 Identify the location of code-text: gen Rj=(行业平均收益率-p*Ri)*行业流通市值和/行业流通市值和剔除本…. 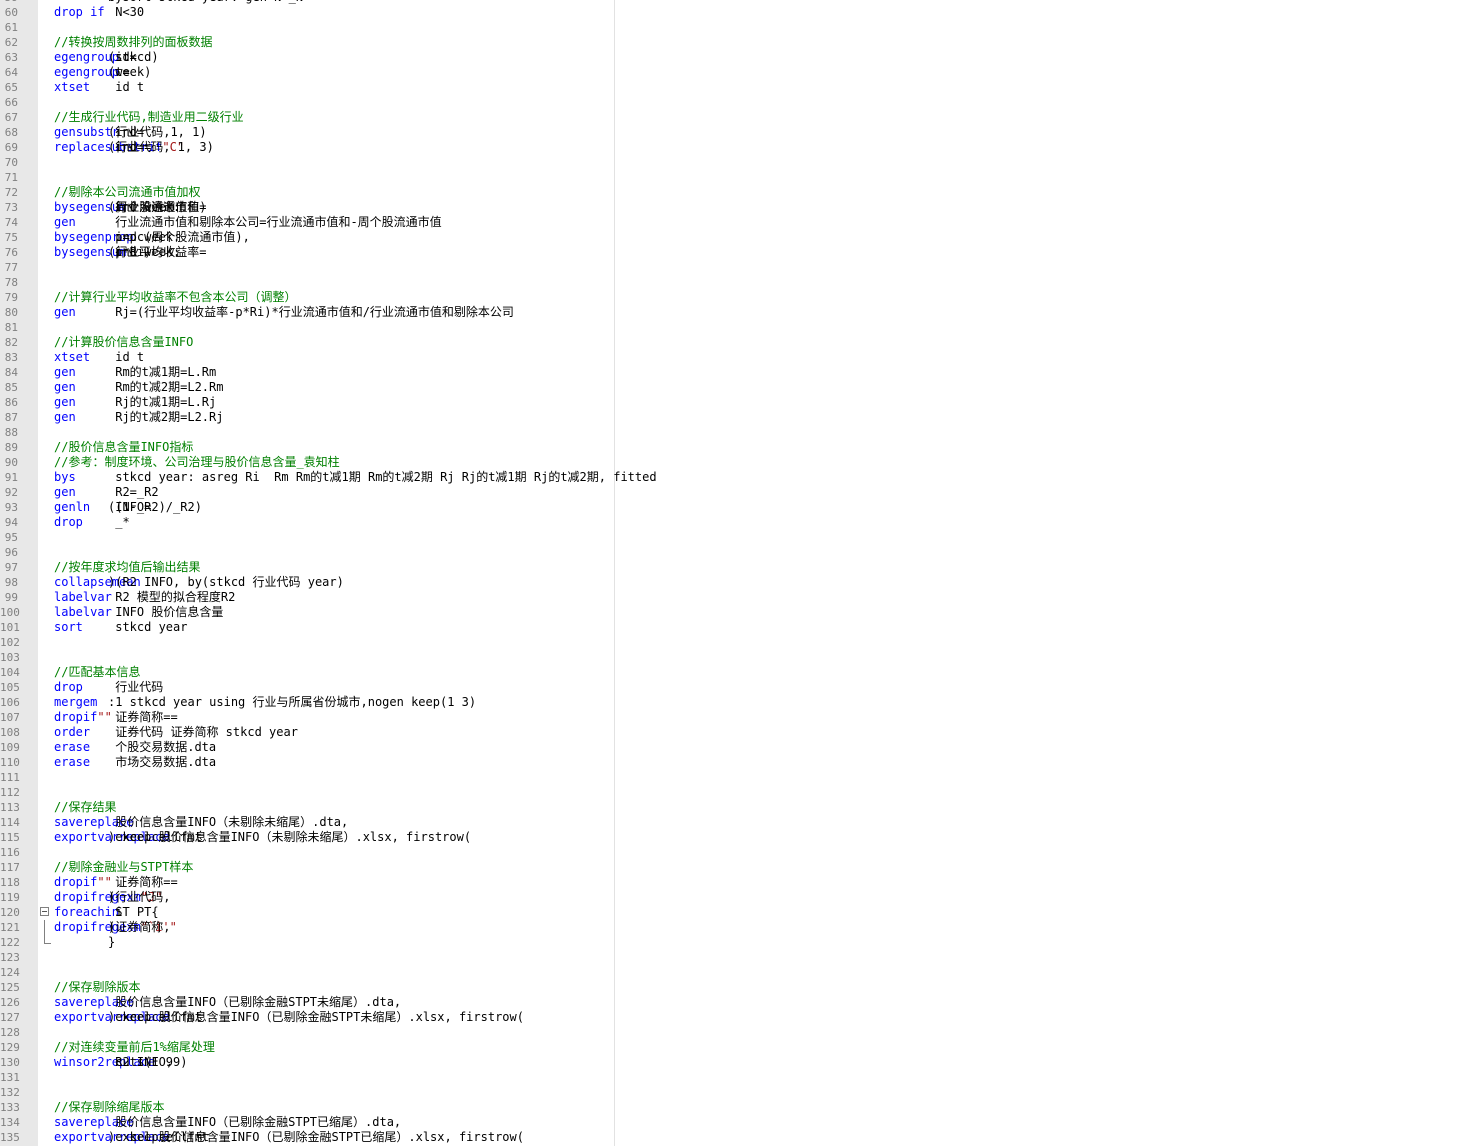
(284, 312).